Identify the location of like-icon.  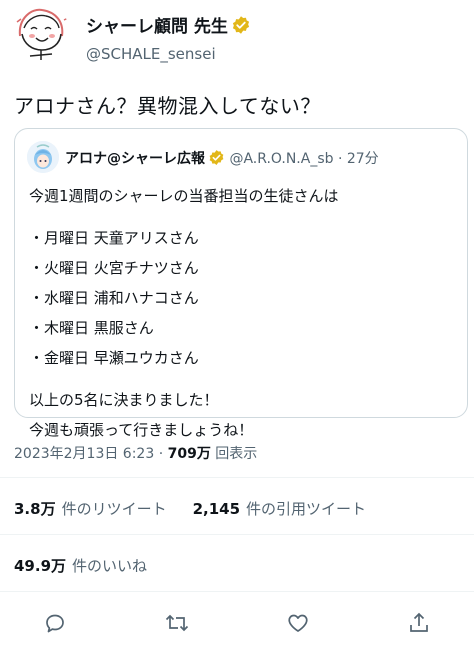
(298, 623).